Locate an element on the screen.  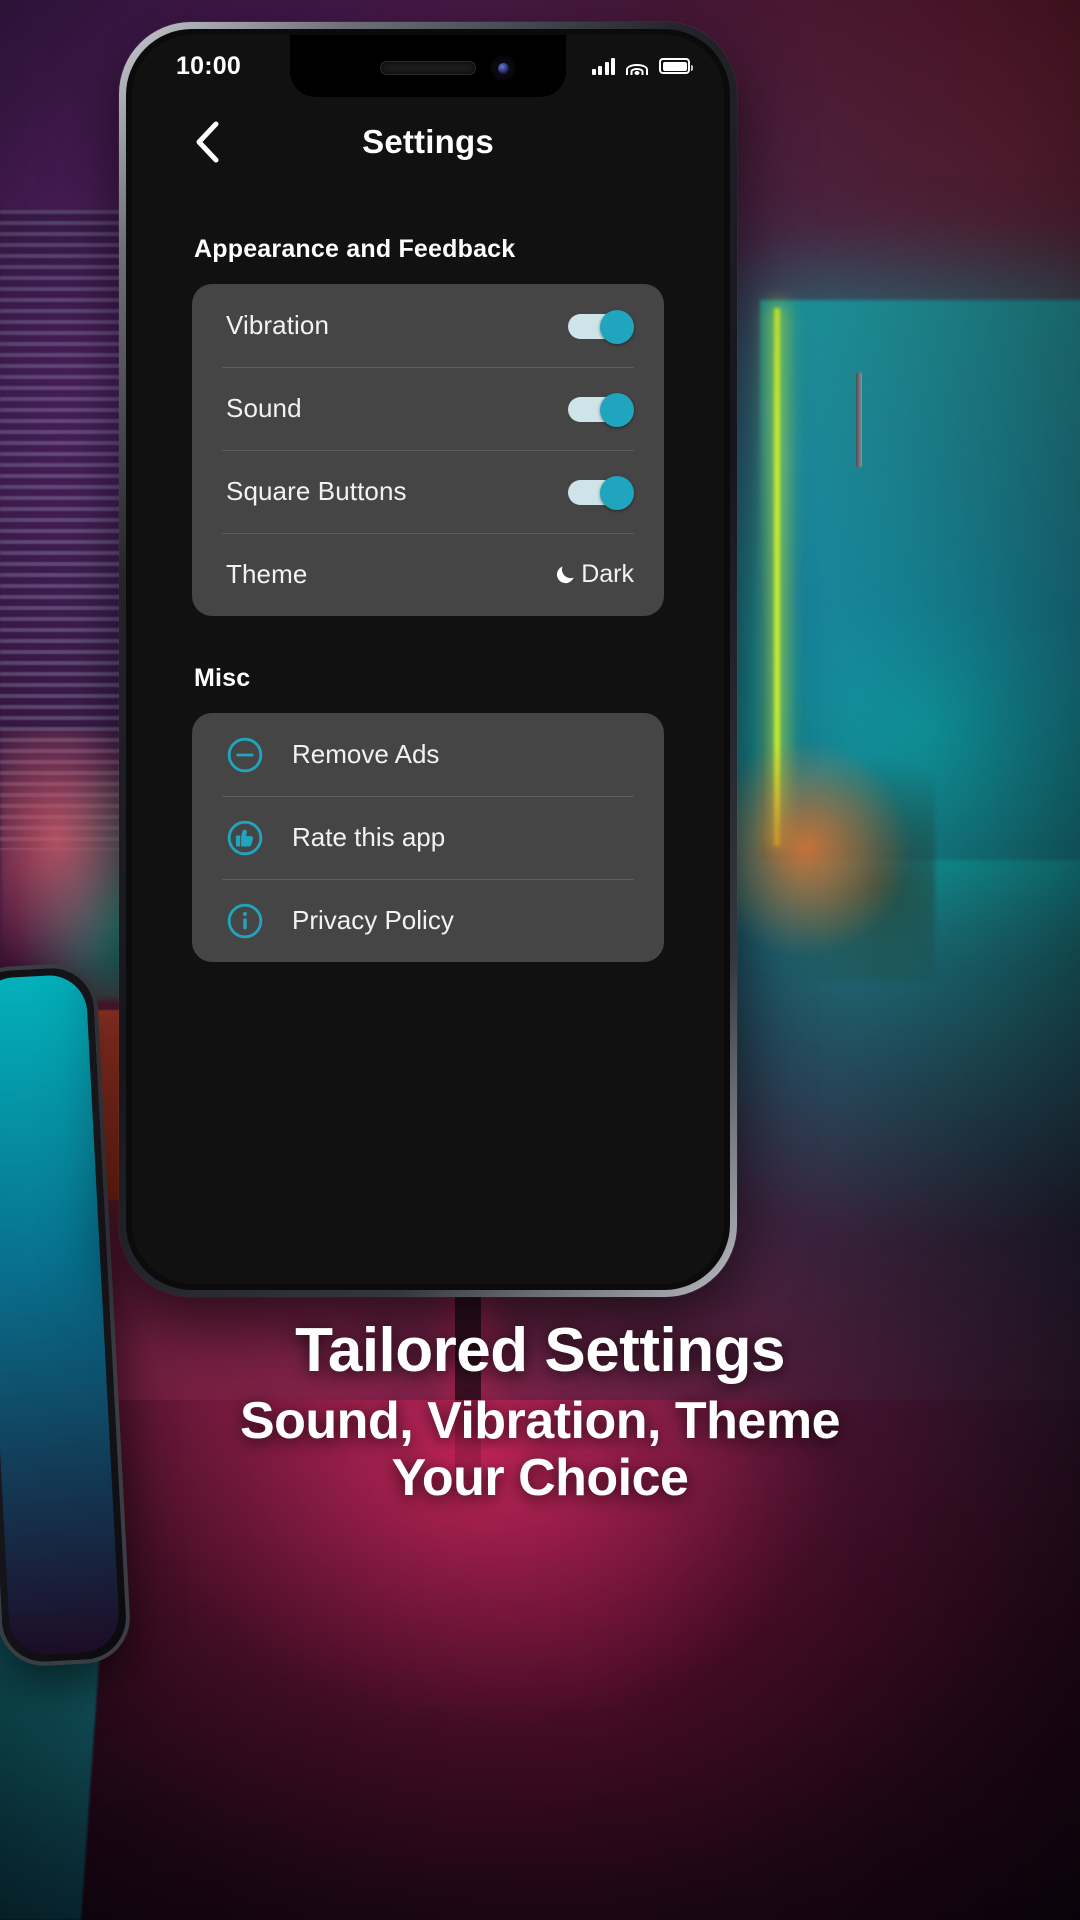
setting-label-sound: Sound is located at coordinates (264, 408).